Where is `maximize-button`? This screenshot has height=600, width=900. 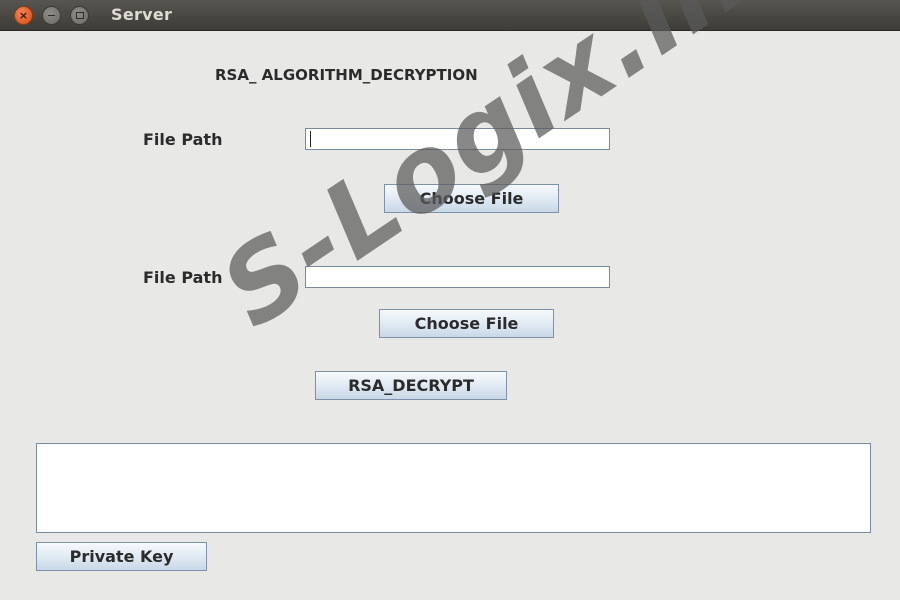 maximize-button is located at coordinates (79, 15).